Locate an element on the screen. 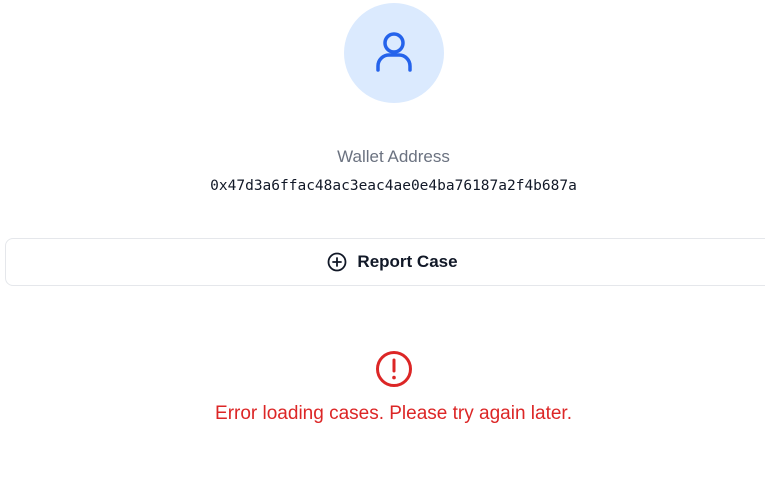  plus-circle-icon is located at coordinates (337, 262).